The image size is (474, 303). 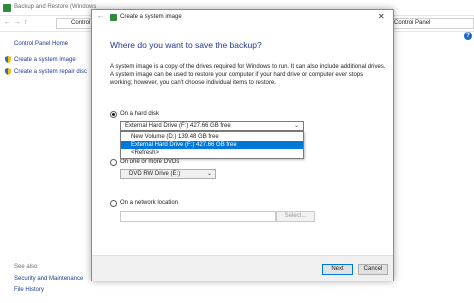 I want to click on radio-hard-disk, so click(x=113, y=114).